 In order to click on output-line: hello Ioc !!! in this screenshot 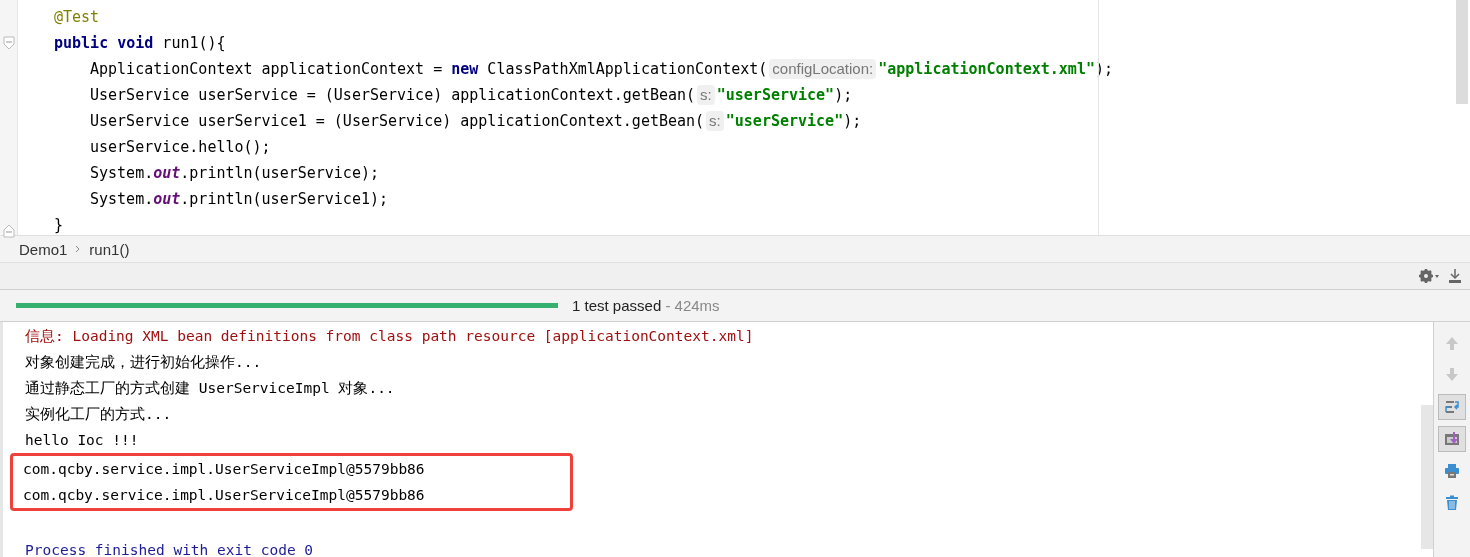, I will do `click(82, 440)`.